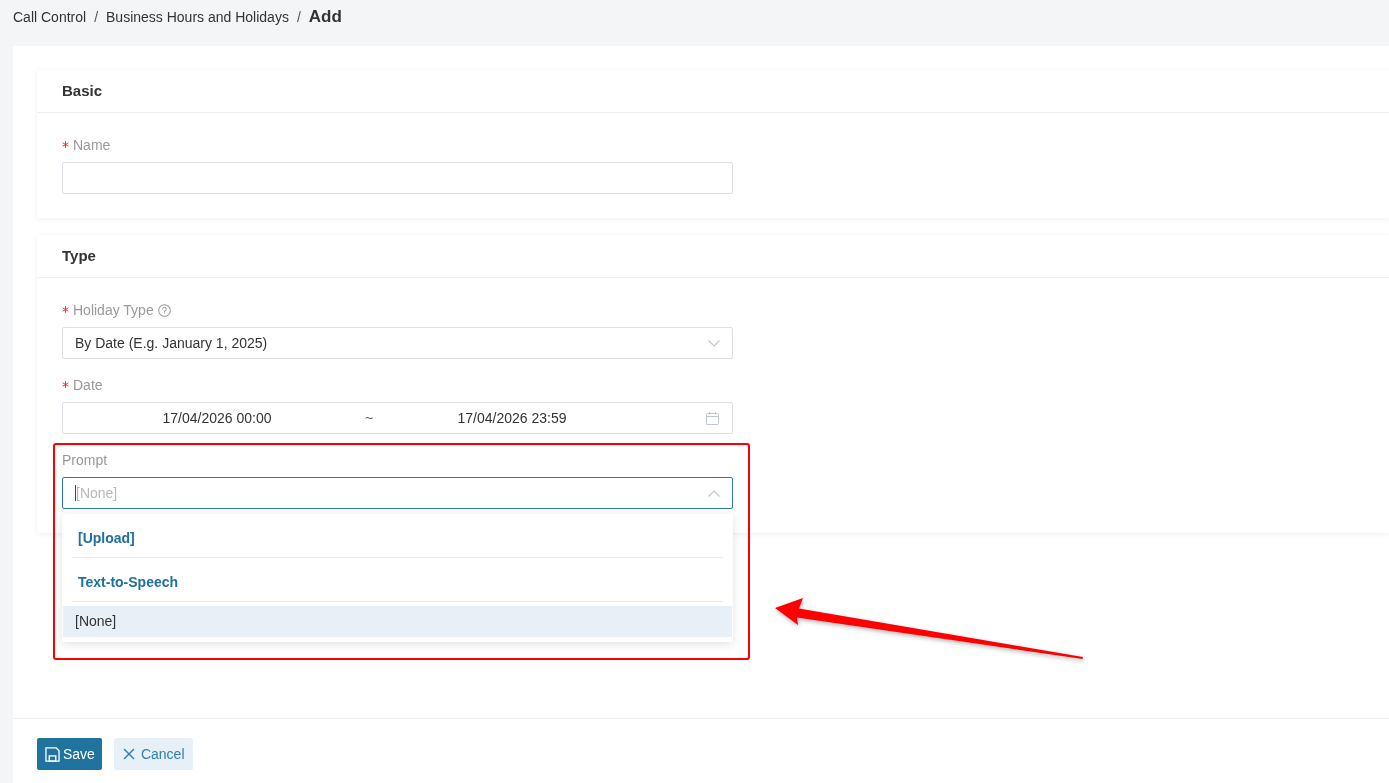 The image size is (1389, 783). What do you see at coordinates (88, 385) in the screenshot?
I see `field-label: Date` at bounding box center [88, 385].